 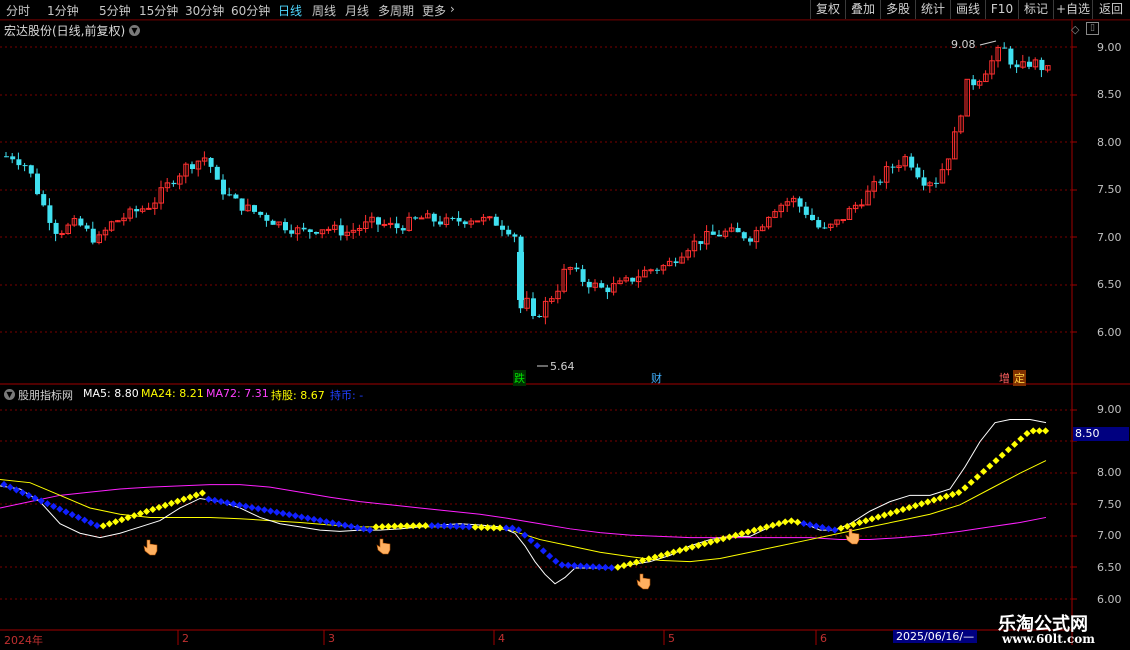 What do you see at coordinates (1101, 434) in the screenshot?
I see `current-value-badge: 8.50` at bounding box center [1101, 434].